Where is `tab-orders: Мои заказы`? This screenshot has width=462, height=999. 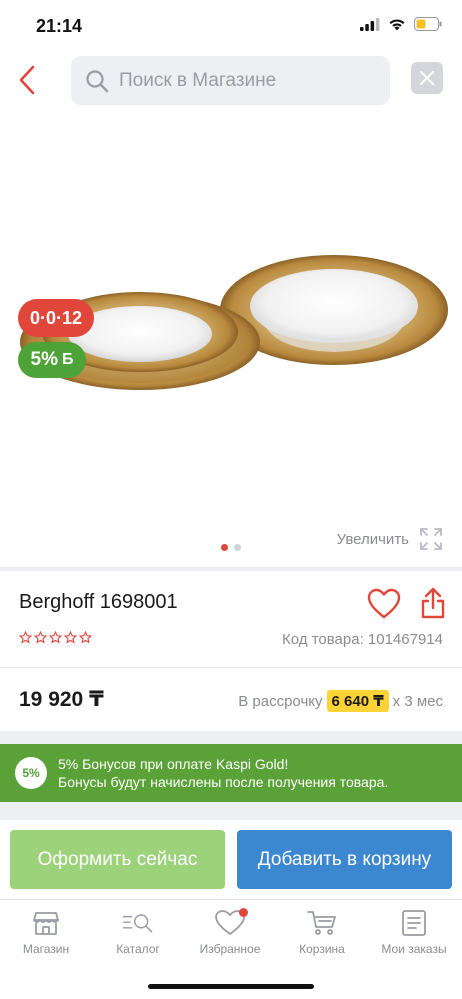 tab-orders: Мои заказы is located at coordinates (414, 932).